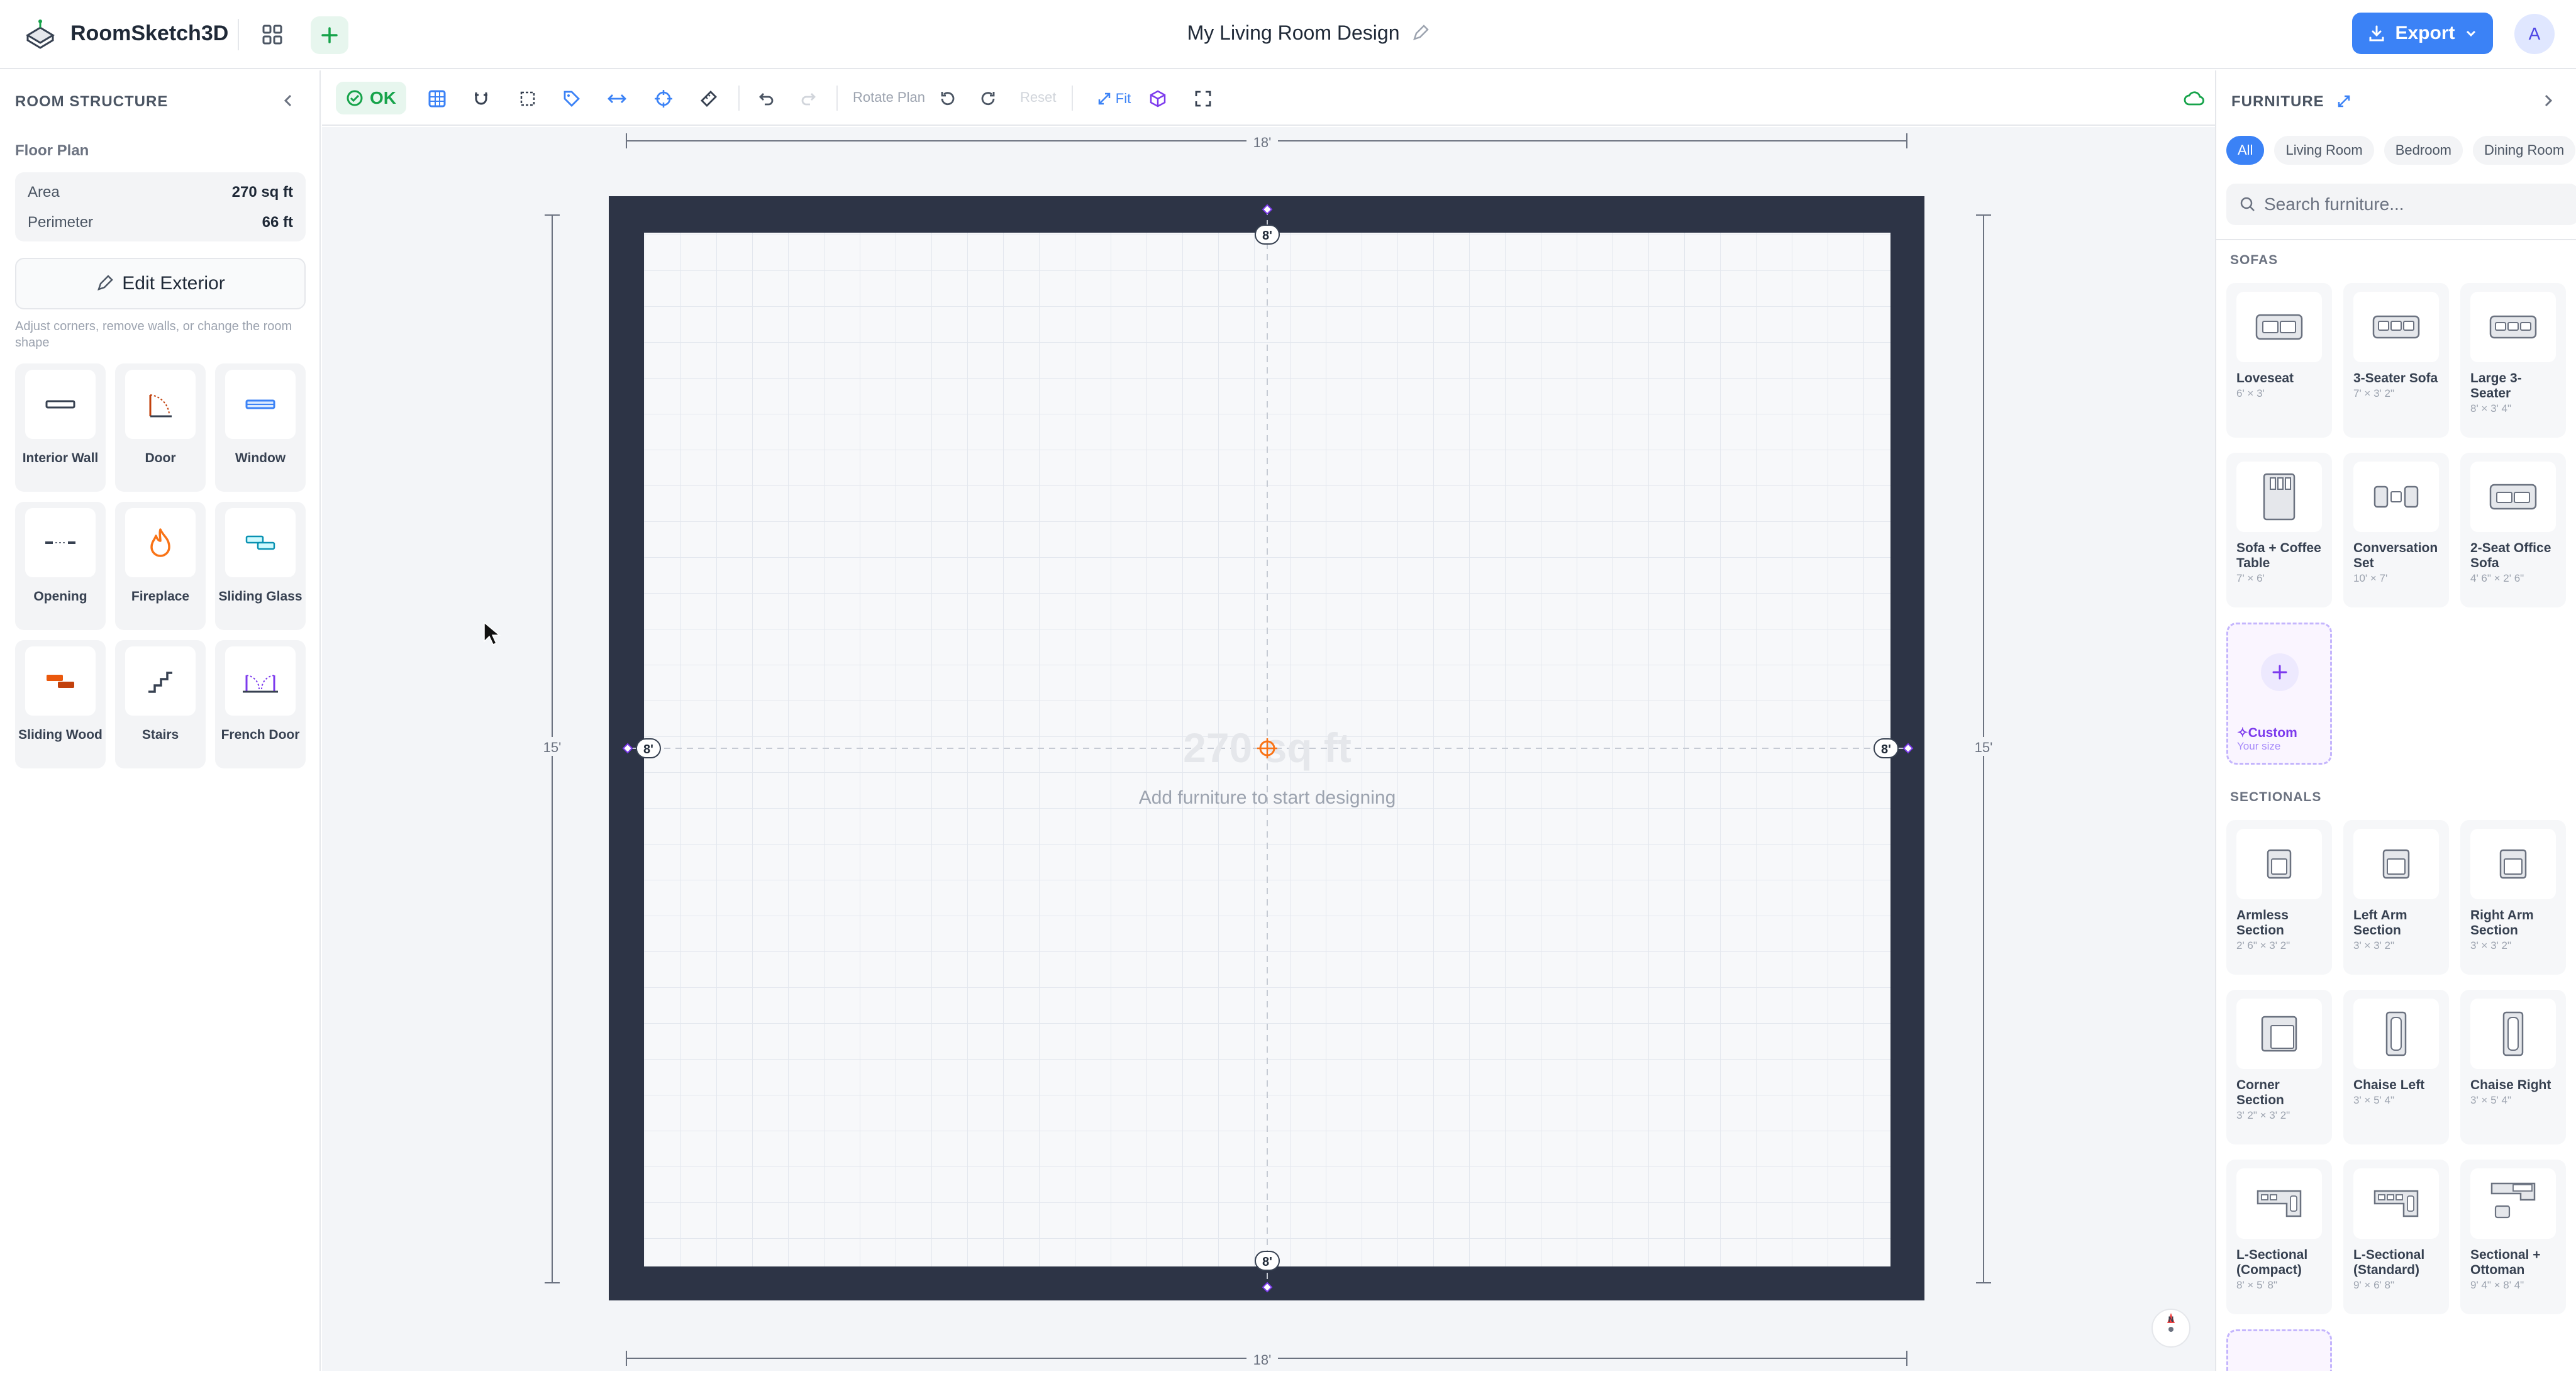 The width and height of the screenshot is (2576, 1374). Describe the element at coordinates (2423, 150) in the screenshot. I see `chip-bedroom: Bedroom` at that location.